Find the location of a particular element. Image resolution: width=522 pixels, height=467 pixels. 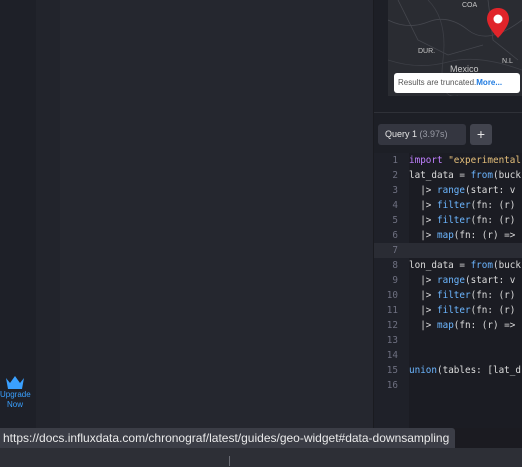

line-number: 11 is located at coordinates (392, 310).